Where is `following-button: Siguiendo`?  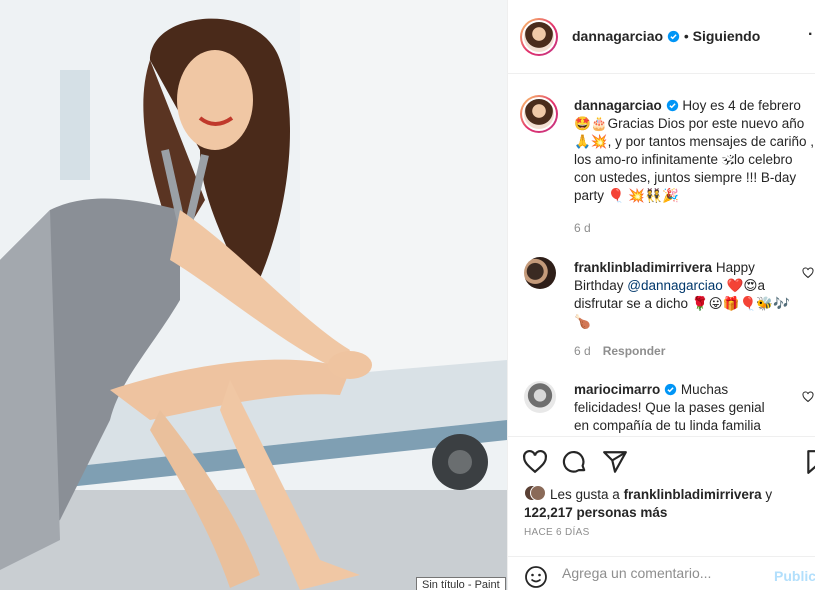
following-button: Siguiendo is located at coordinates (727, 36).